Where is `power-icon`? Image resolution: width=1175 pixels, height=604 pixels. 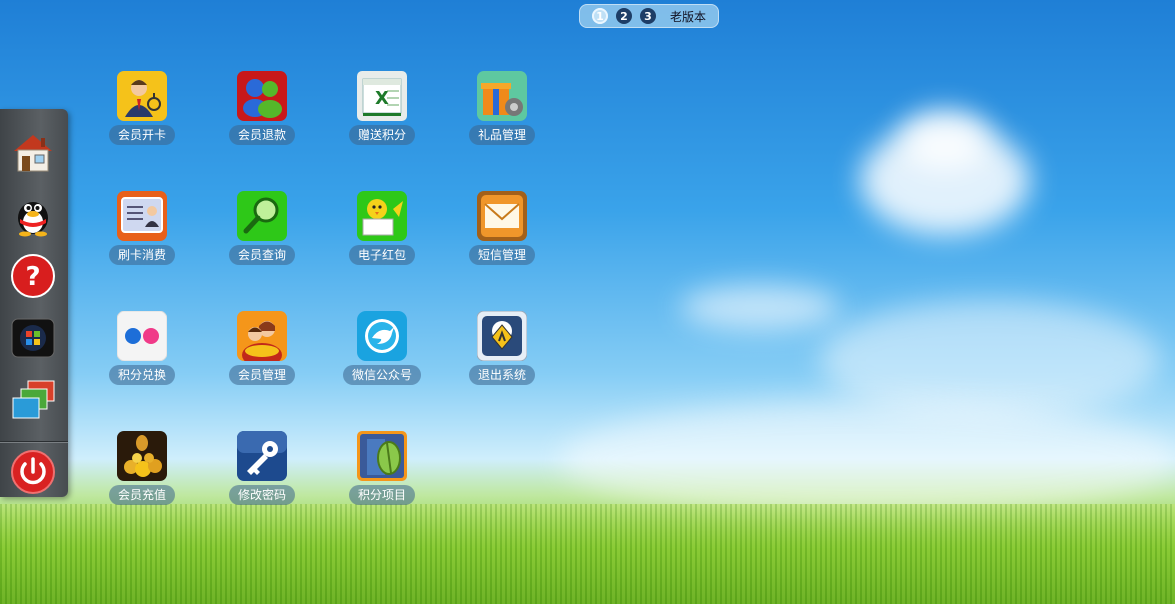 power-icon is located at coordinates (33, 472).